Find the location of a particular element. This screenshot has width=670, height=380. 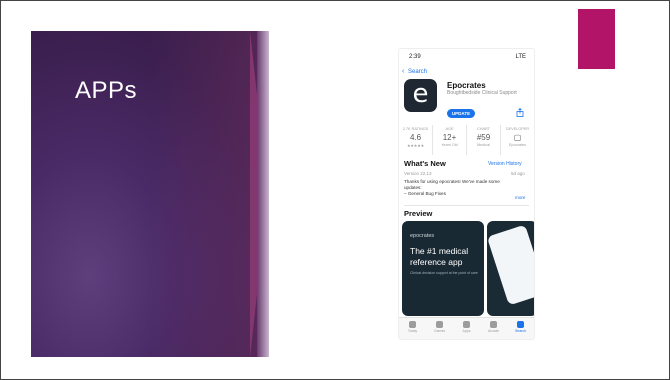

today-icon is located at coordinates (412, 324).